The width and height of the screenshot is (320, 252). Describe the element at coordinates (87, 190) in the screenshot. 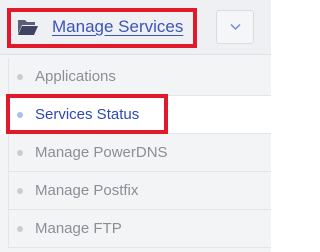

I see `menu-item-label: Manage Postfix` at that location.